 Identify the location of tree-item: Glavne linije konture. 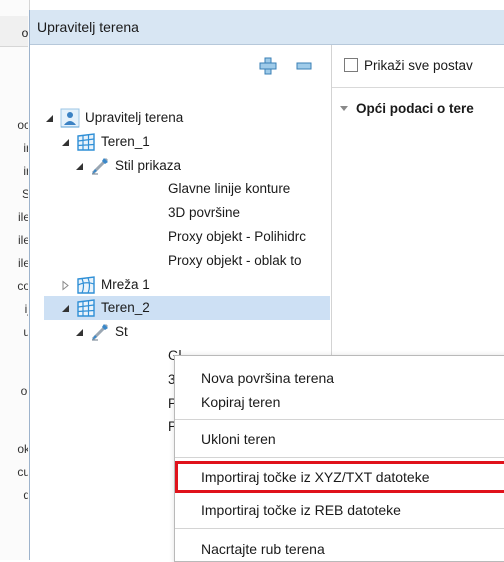
(187, 189).